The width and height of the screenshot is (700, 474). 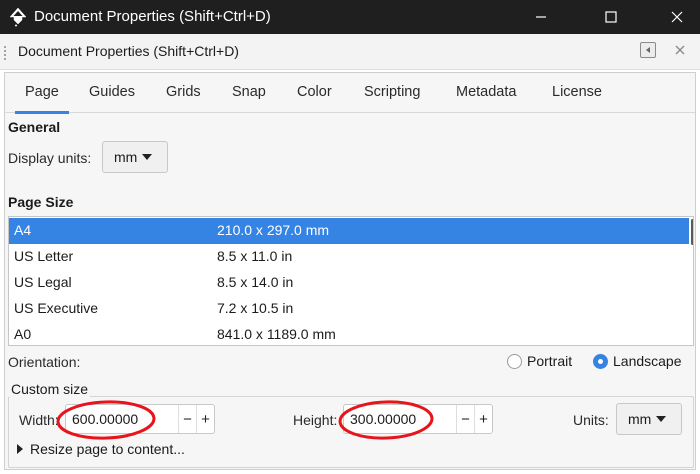 What do you see at coordinates (20, 449) in the screenshot?
I see `expander-arrow-icon` at bounding box center [20, 449].